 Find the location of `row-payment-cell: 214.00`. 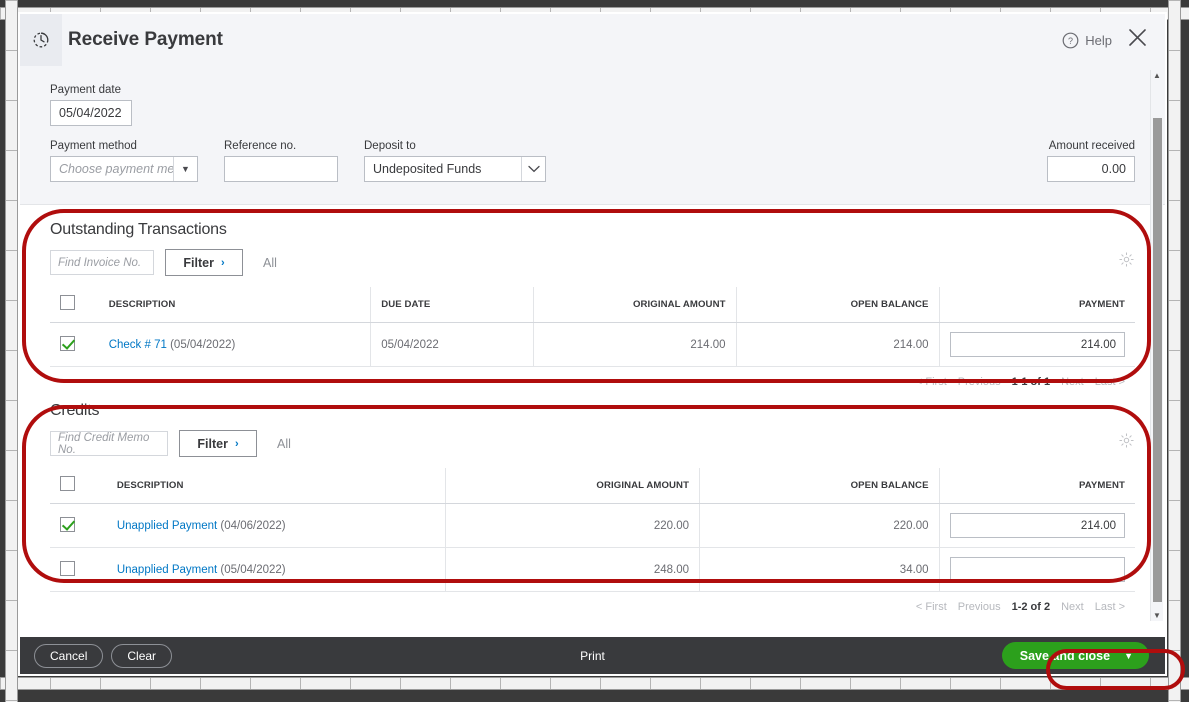

row-payment-cell: 214.00 is located at coordinates (1036, 525).